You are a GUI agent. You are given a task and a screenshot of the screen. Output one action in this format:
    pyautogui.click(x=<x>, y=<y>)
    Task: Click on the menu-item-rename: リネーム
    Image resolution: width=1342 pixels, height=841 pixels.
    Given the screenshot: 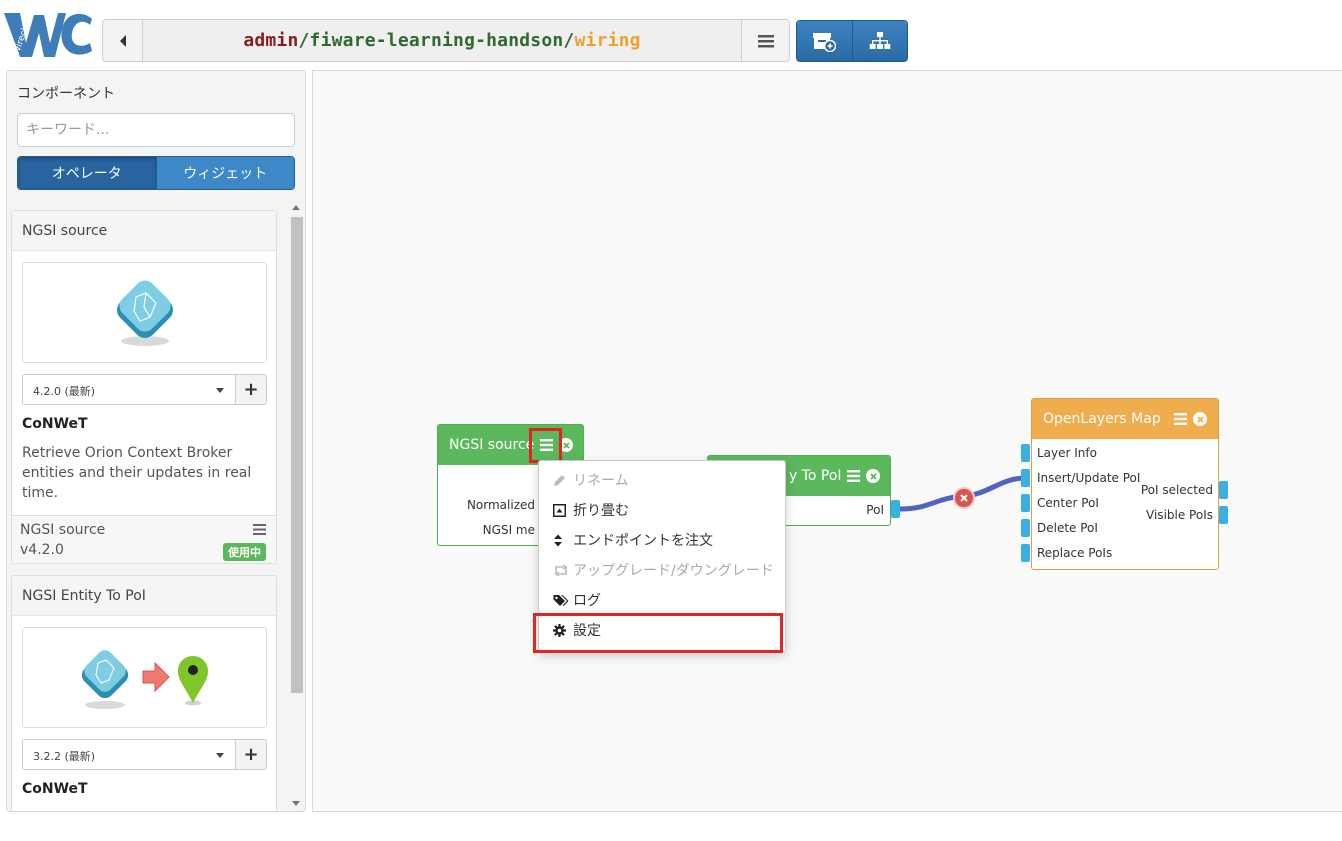 What is the action you would take?
    pyautogui.click(x=662, y=480)
    